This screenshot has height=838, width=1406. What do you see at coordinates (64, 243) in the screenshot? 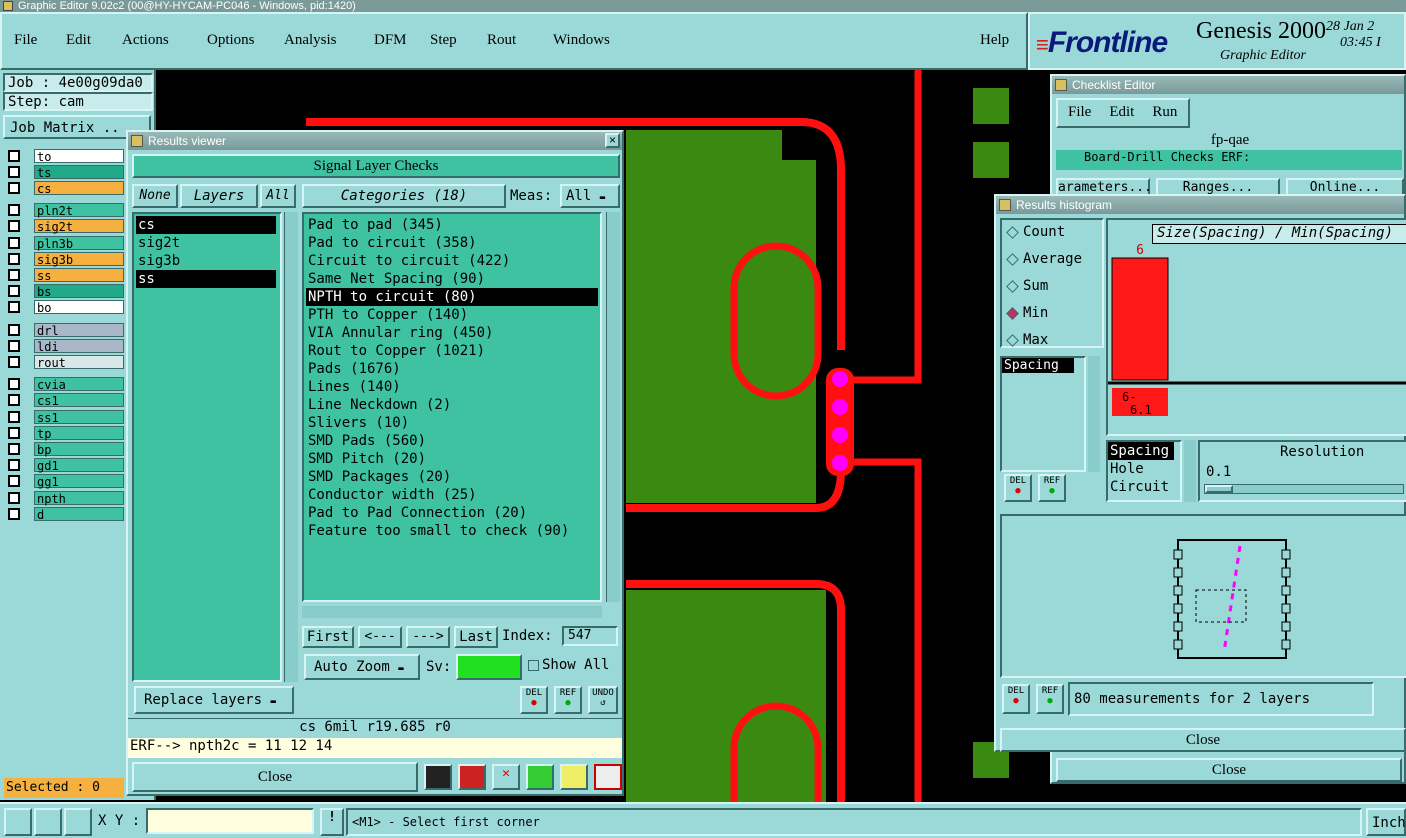
I see `layer-row-pln3b: pln3b` at bounding box center [64, 243].